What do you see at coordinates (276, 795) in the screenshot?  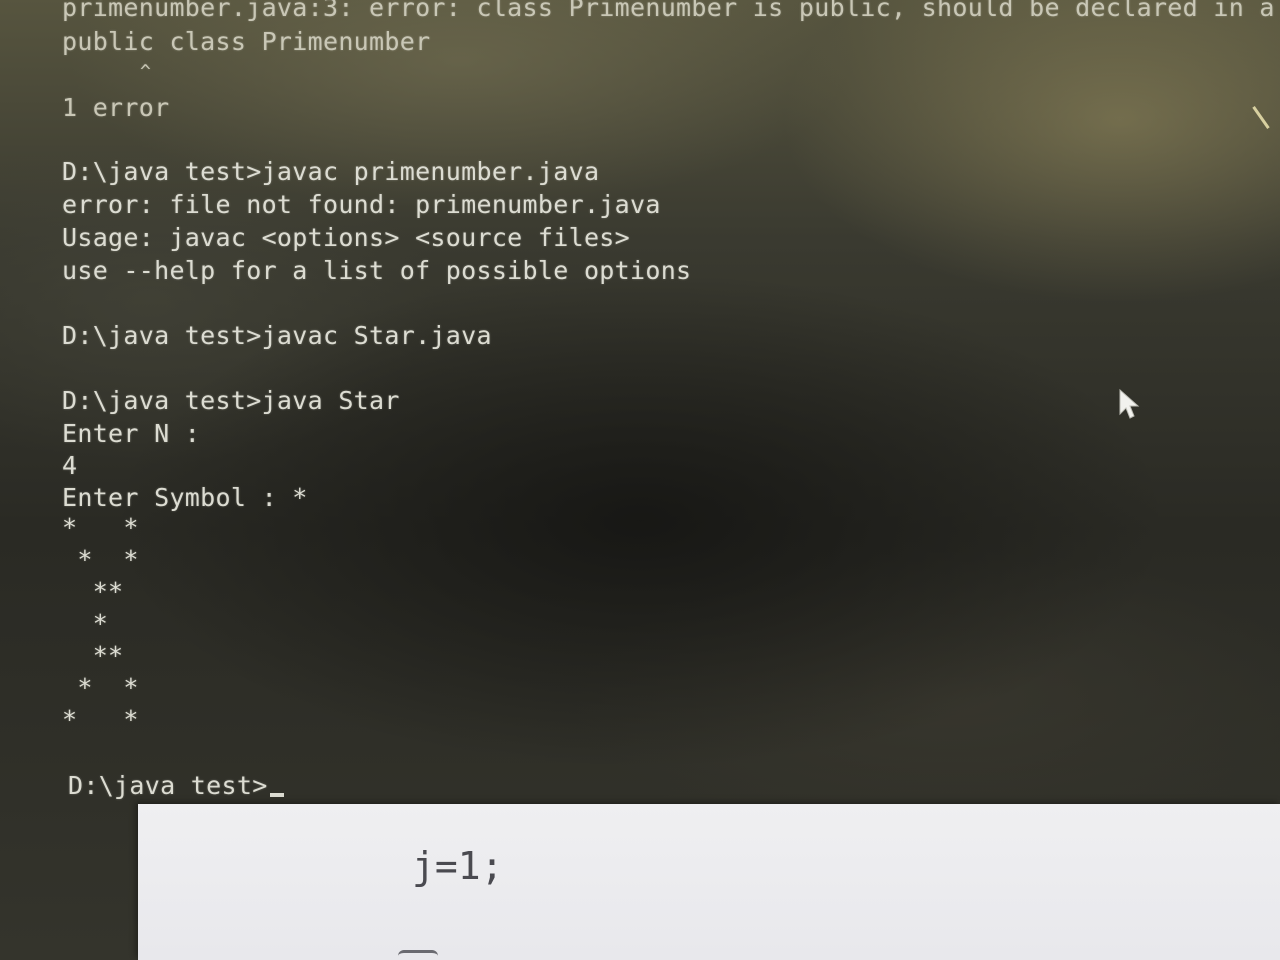 I see `text-cursor` at bounding box center [276, 795].